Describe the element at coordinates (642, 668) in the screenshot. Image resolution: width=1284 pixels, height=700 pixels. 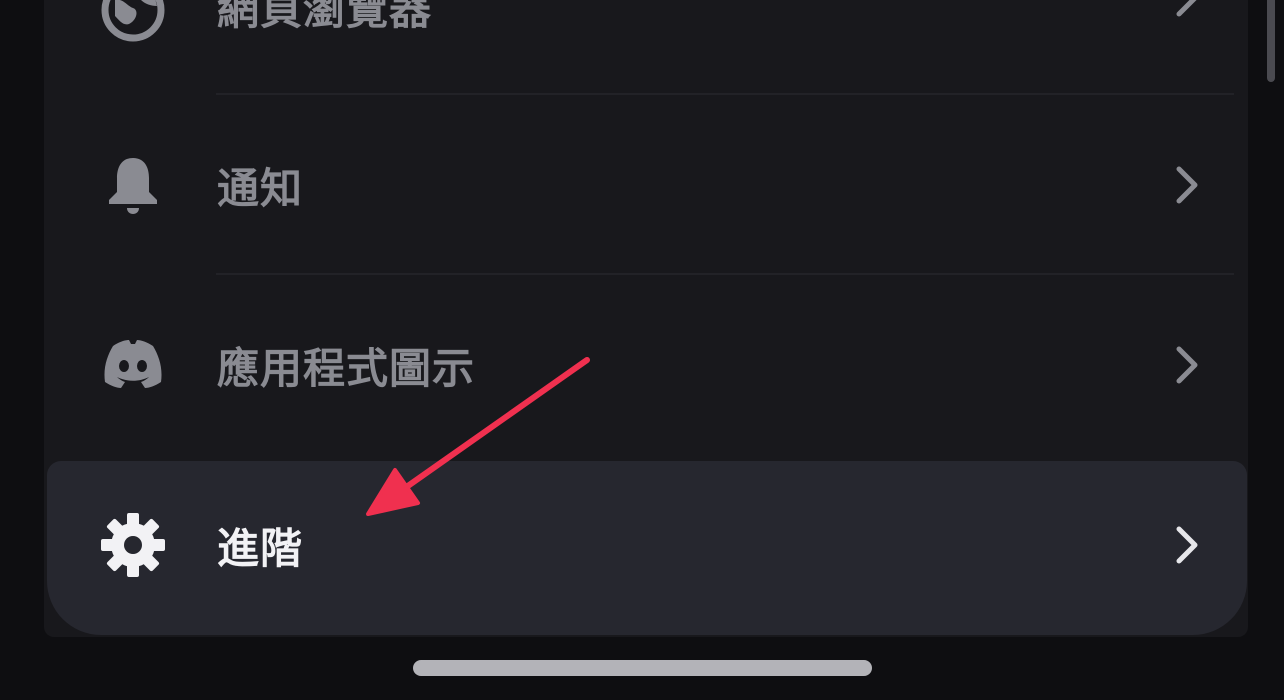
I see `home-indicator` at that location.